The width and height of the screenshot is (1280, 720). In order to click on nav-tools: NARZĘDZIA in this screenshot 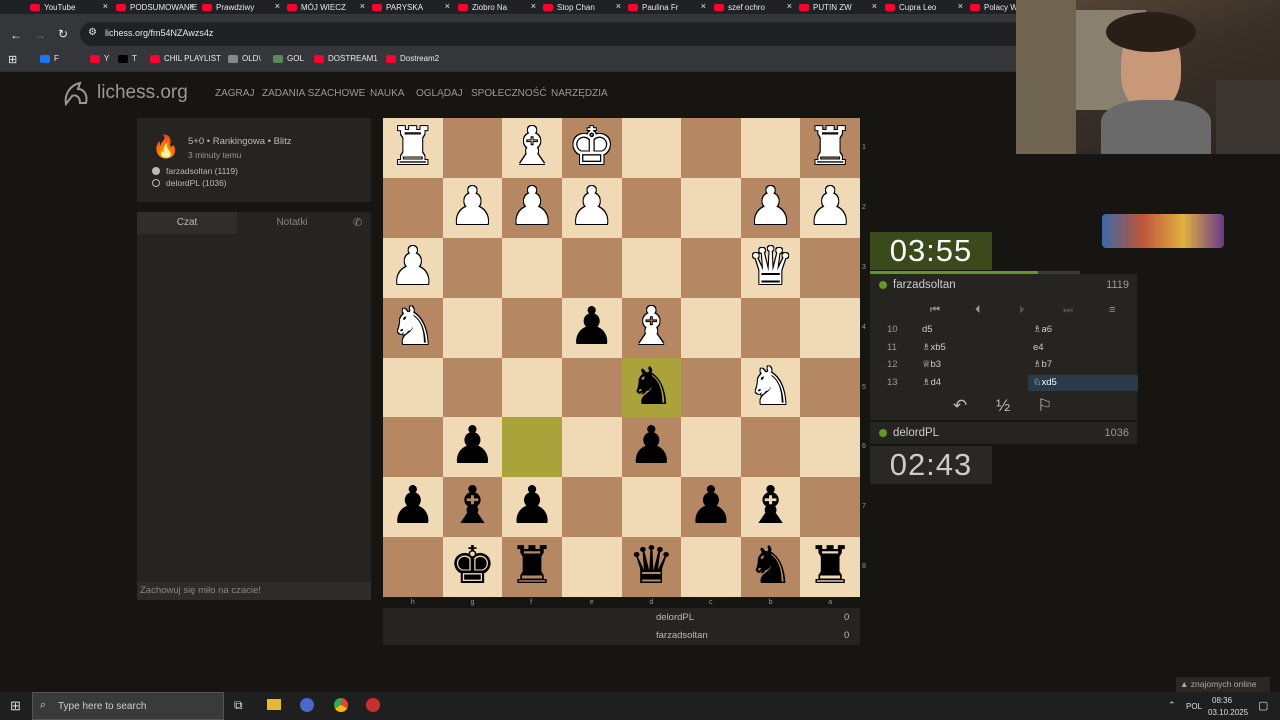, I will do `click(579, 93)`.